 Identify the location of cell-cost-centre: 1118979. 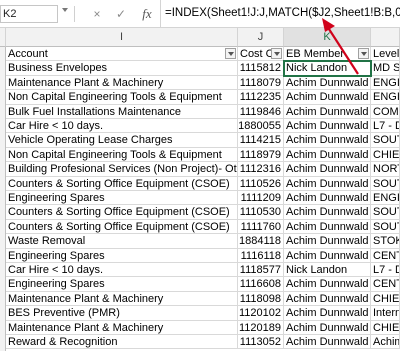
(261, 155).